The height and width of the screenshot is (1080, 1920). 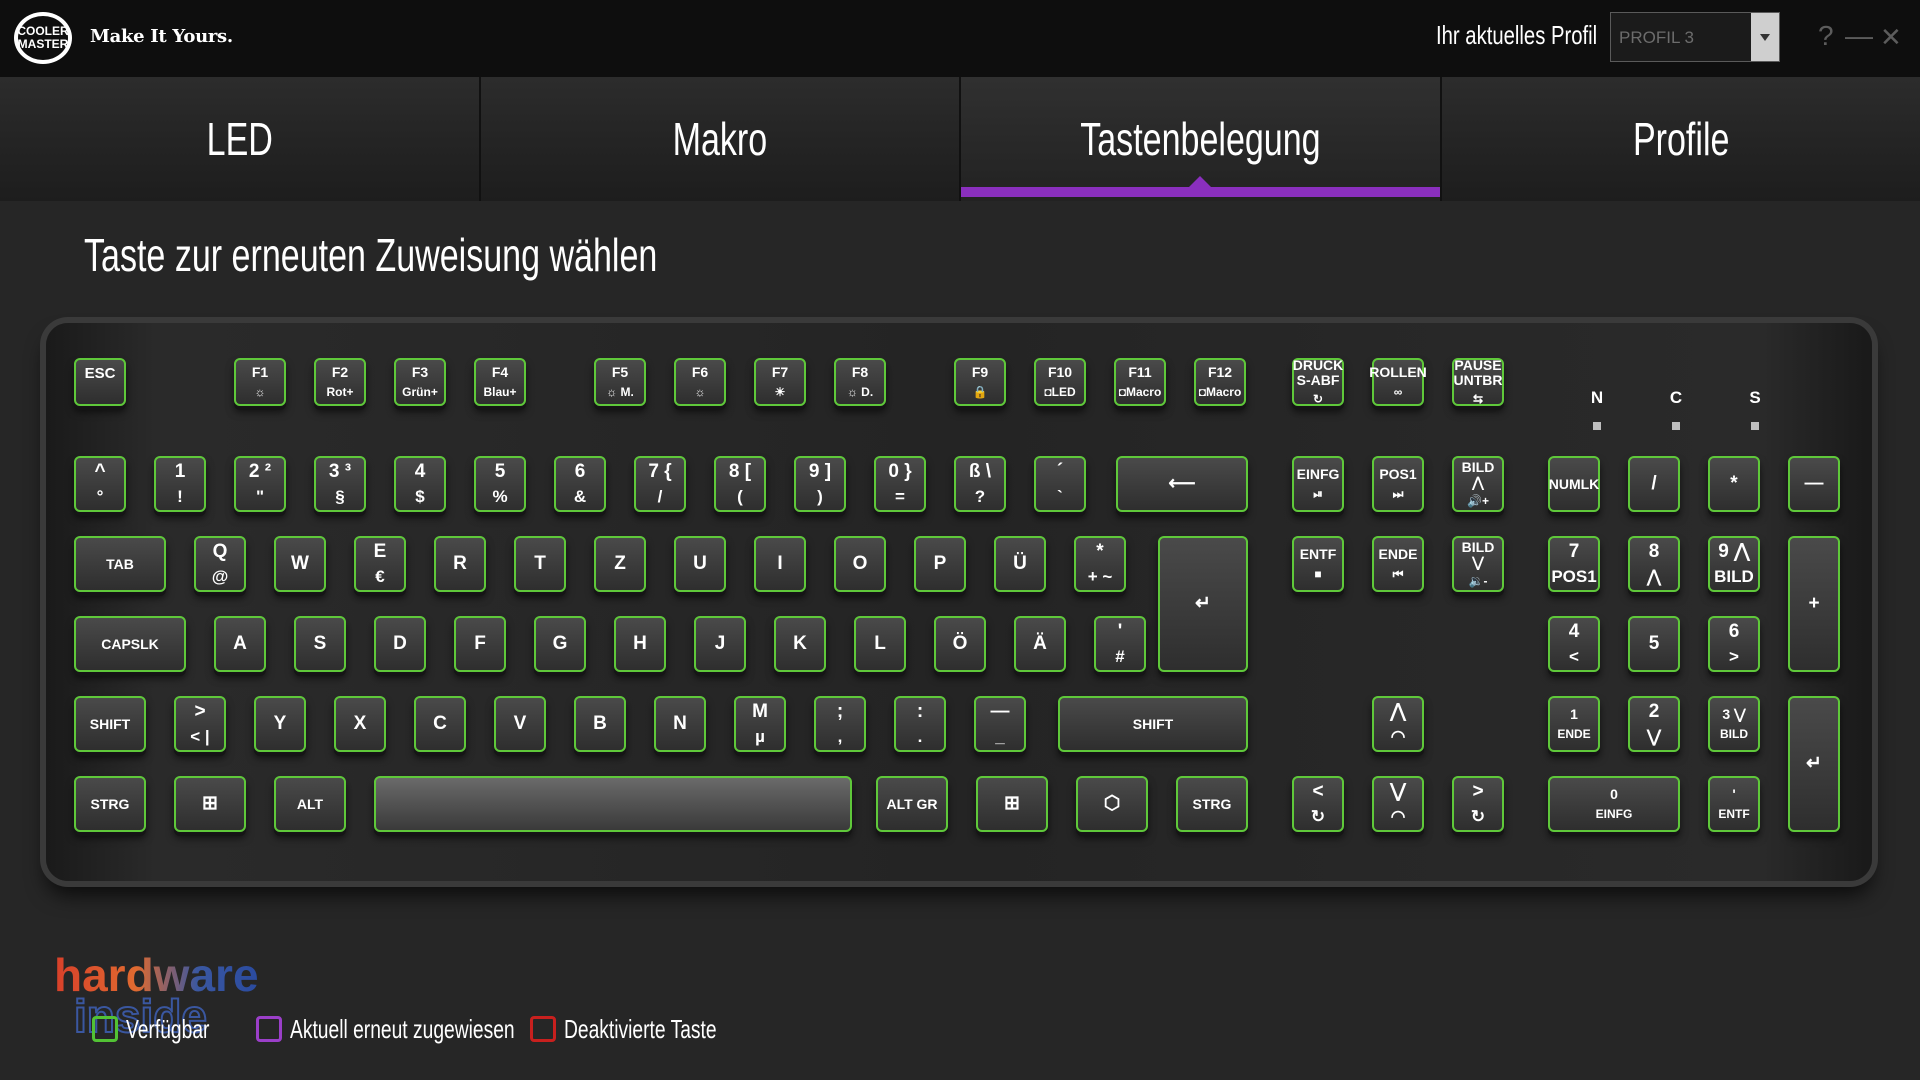 I want to click on keyboard-key: TAB, so click(x=120, y=564).